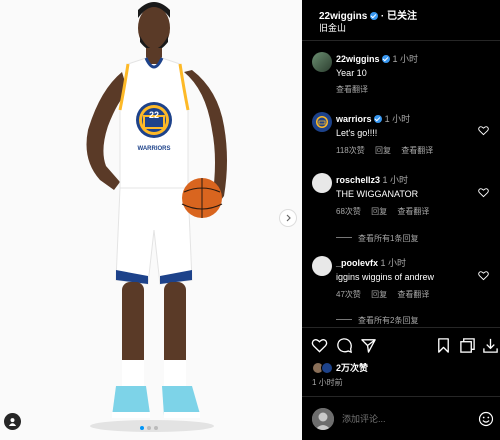 This screenshot has width=500, height=440. I want to click on comment-username: _poolevfx, so click(357, 263).